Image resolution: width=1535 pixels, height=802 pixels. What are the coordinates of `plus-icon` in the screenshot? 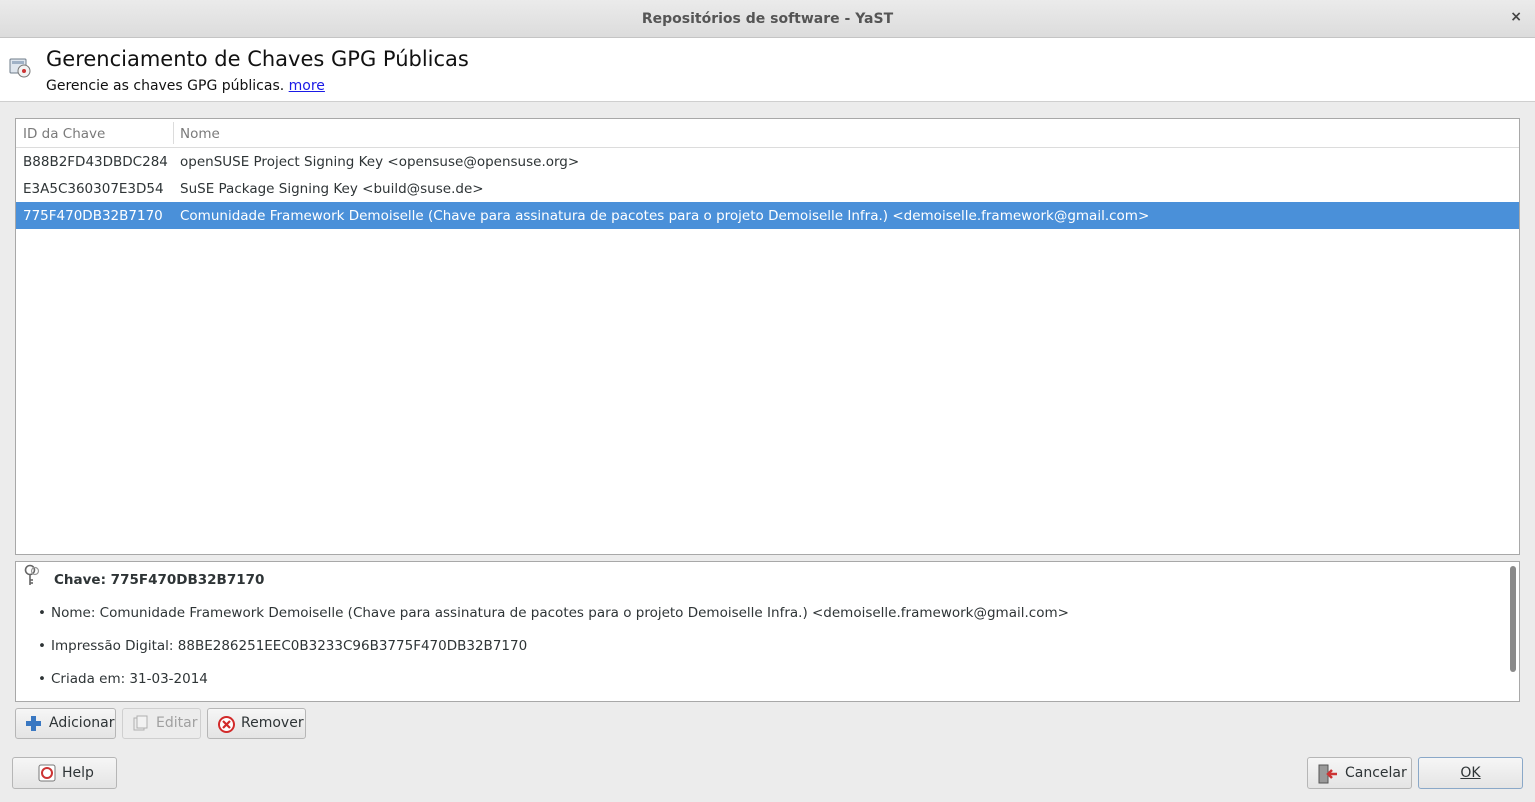 It's located at (33, 725).